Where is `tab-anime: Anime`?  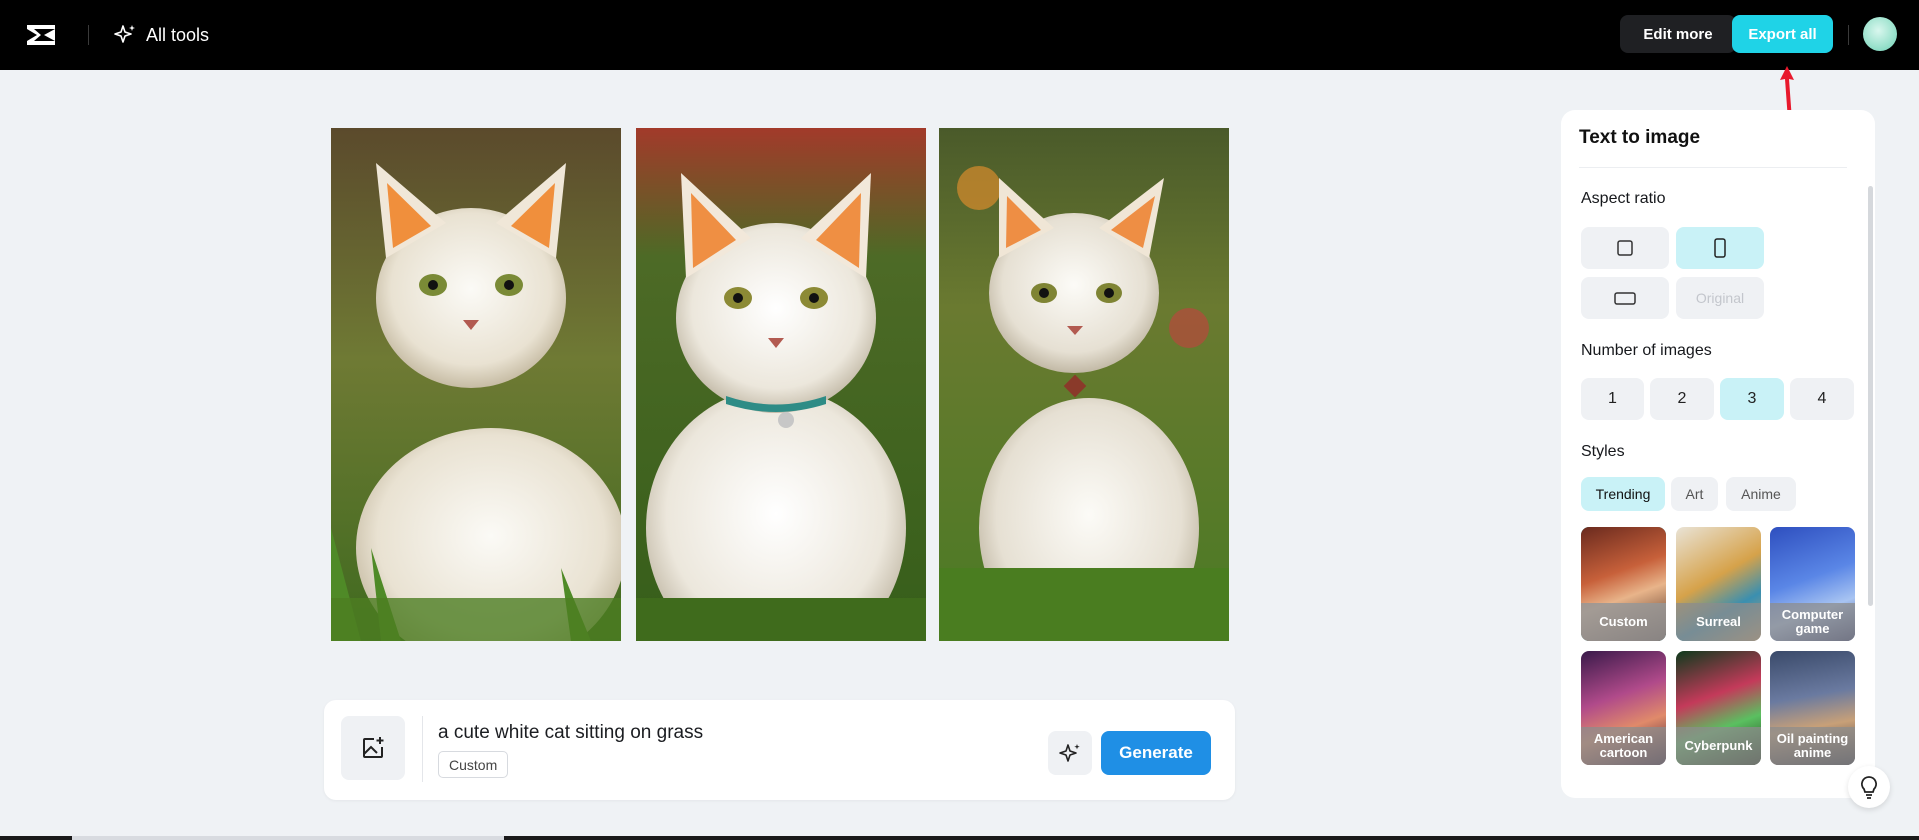 tab-anime: Anime is located at coordinates (1761, 494).